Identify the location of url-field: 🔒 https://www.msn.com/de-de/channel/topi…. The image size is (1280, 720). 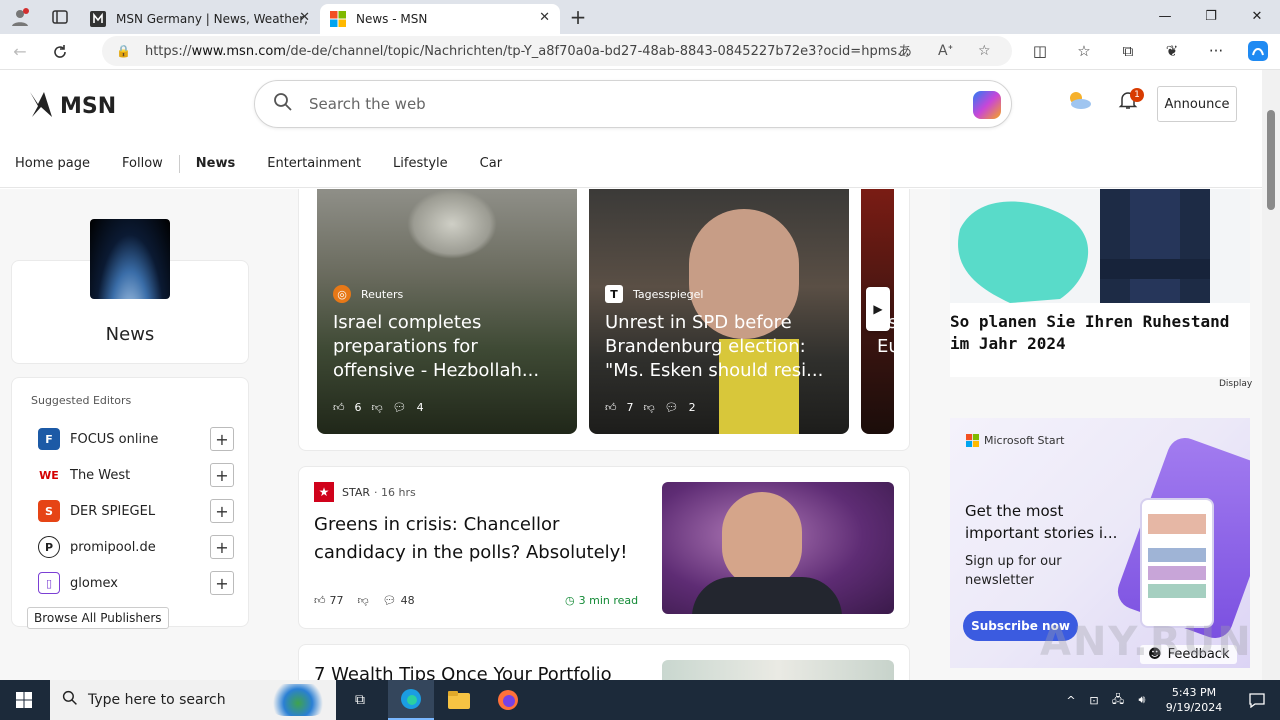
(557, 51).